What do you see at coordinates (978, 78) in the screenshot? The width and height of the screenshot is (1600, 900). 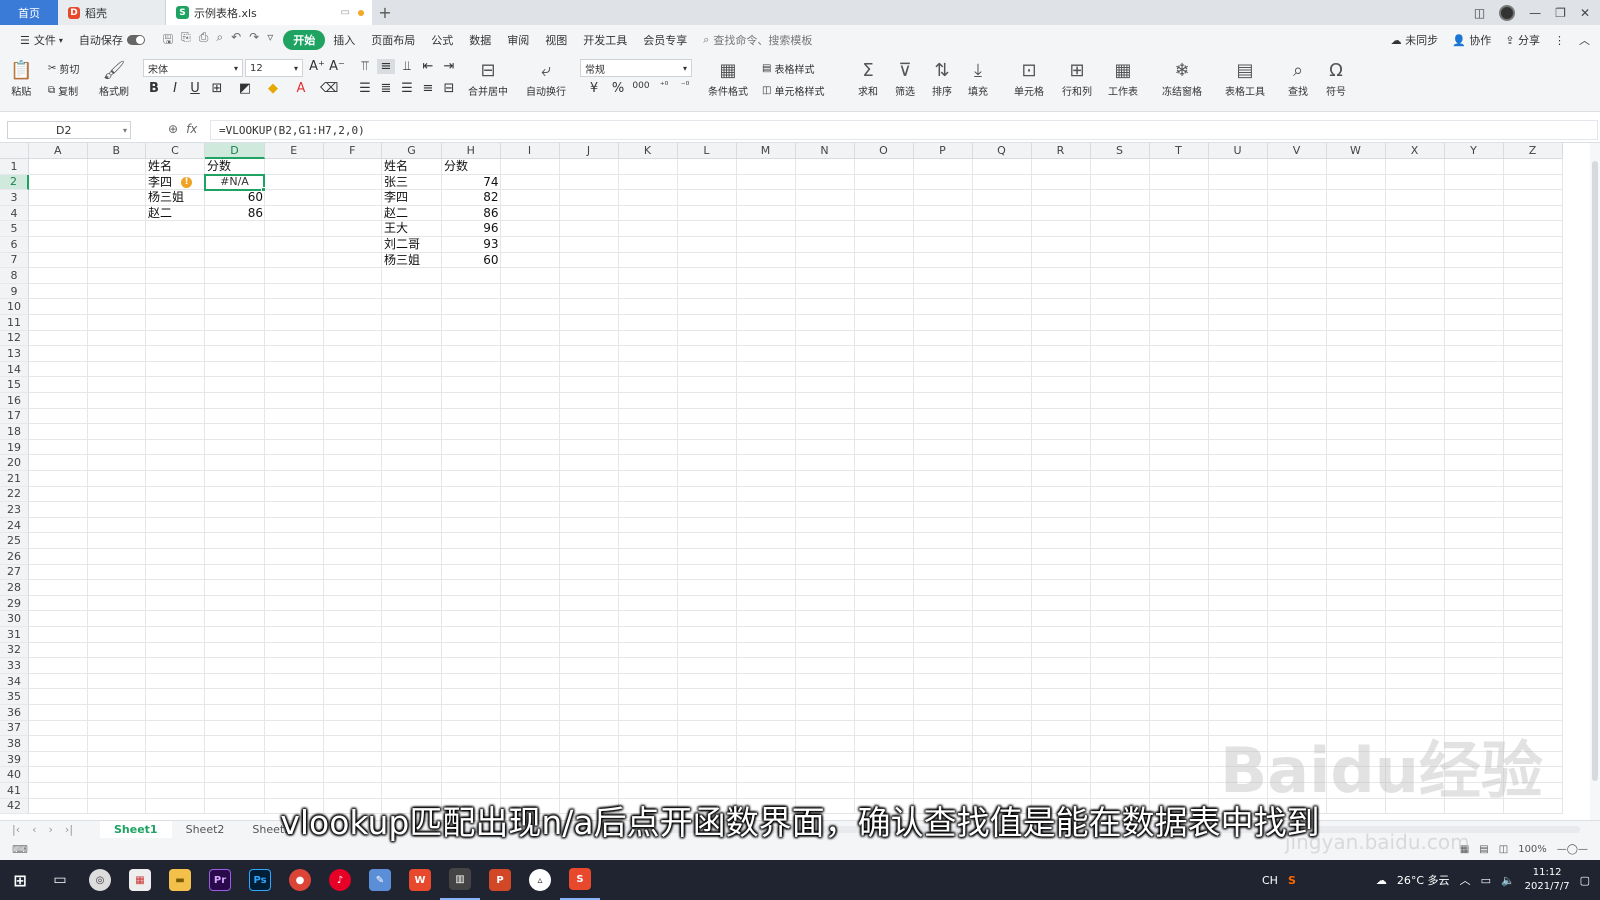 I see `fill-button: ⤓ 填充` at bounding box center [978, 78].